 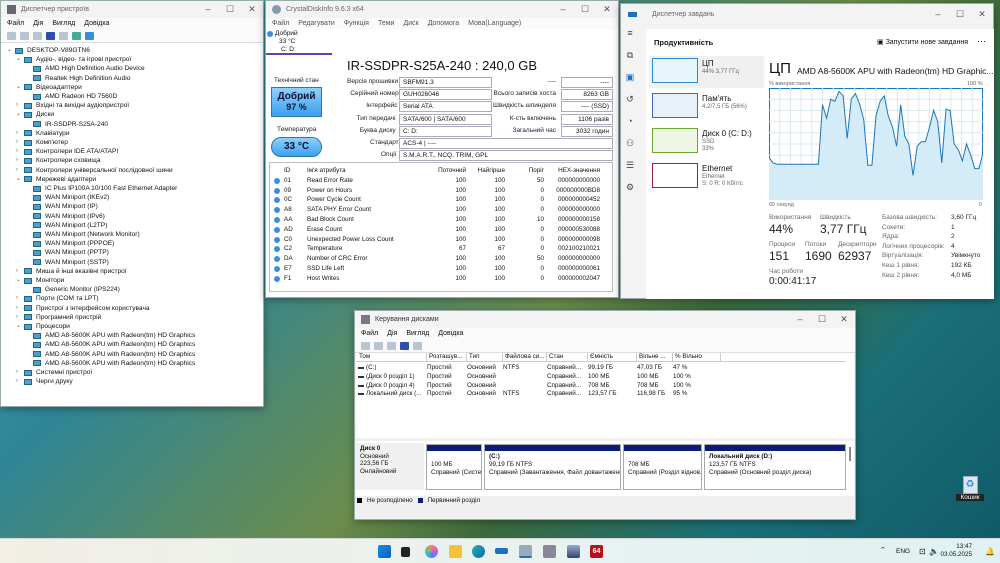 I want to click on tree-item: › Системні пристрої, so click(x=54, y=372).